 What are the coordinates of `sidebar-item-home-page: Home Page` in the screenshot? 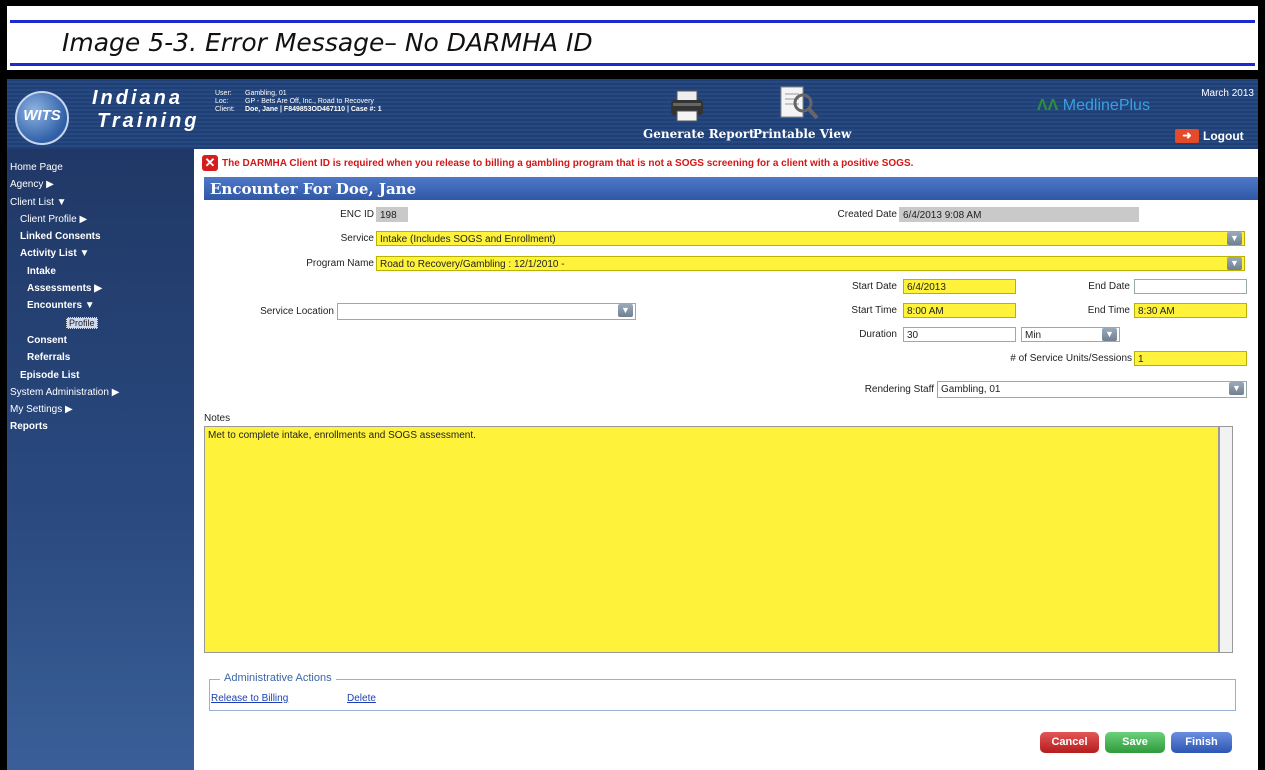 It's located at (100, 167).